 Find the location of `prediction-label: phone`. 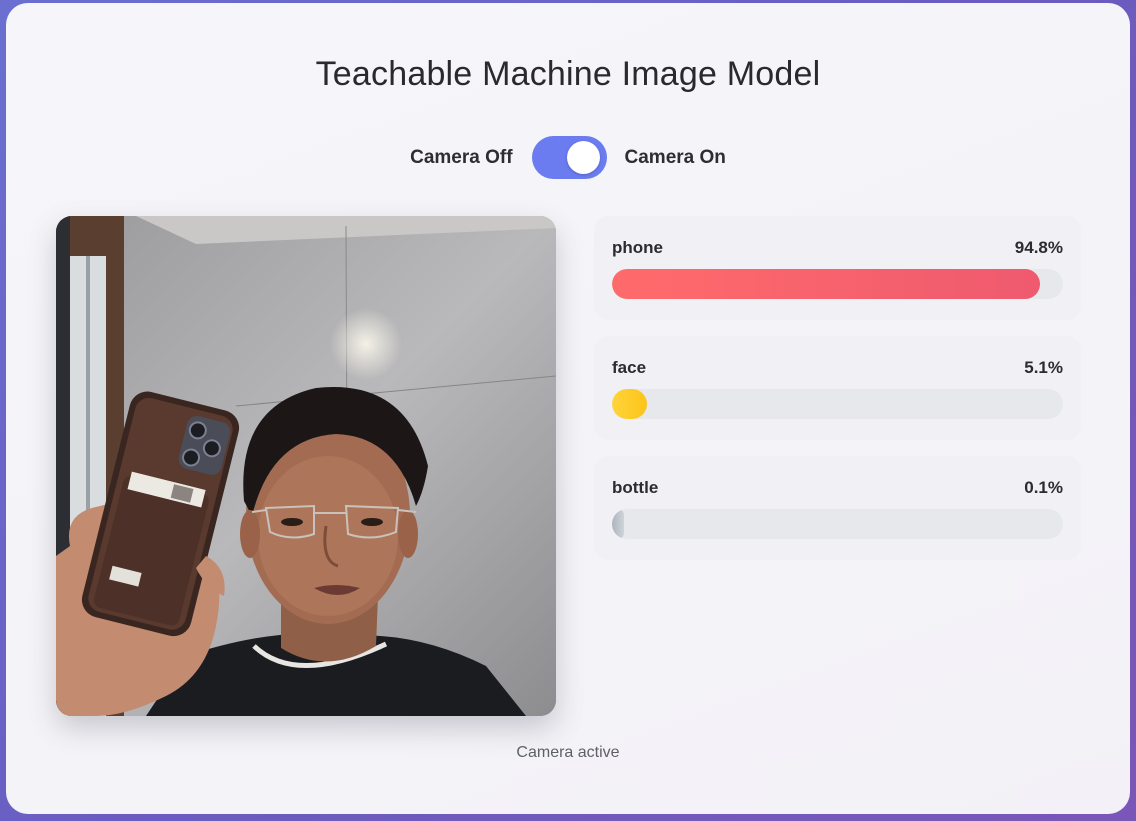

prediction-label: phone is located at coordinates (637, 247).